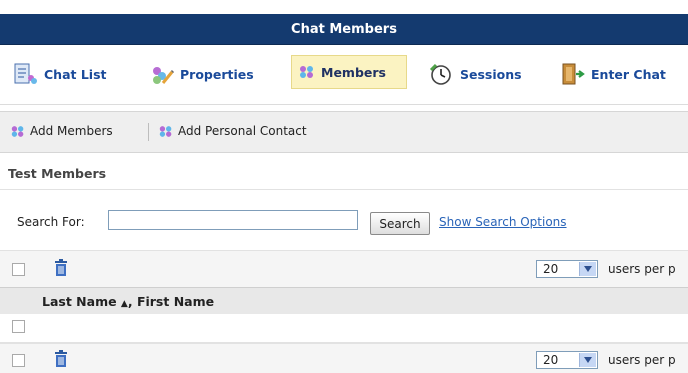  I want to click on properties-icon, so click(163, 75).